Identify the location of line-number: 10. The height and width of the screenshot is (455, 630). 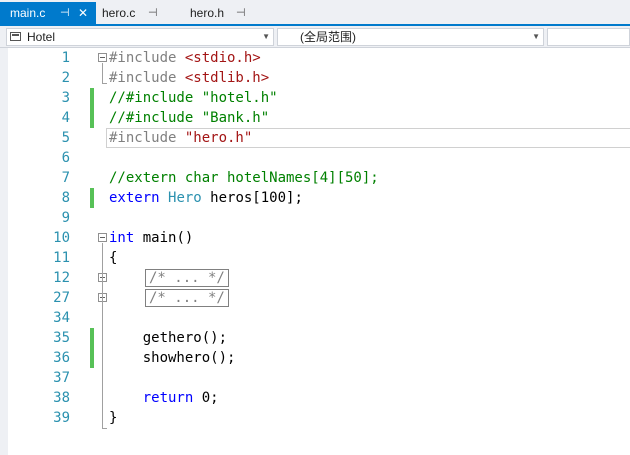
(61, 238).